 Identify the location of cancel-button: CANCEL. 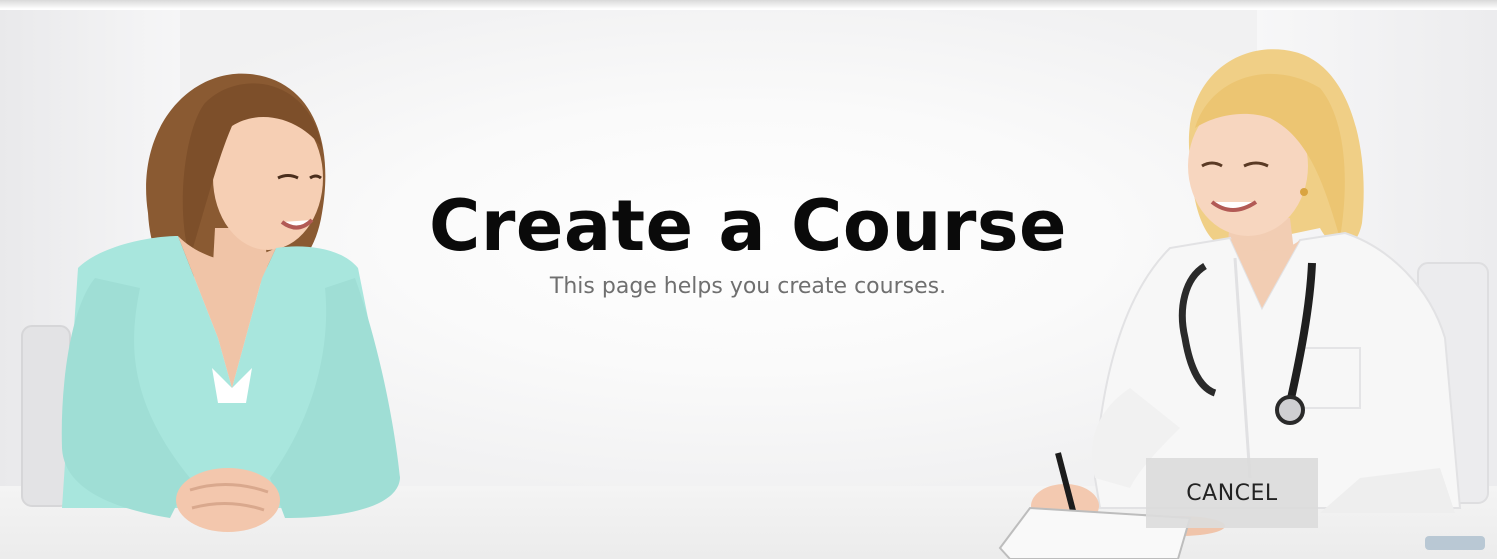
(1232, 493).